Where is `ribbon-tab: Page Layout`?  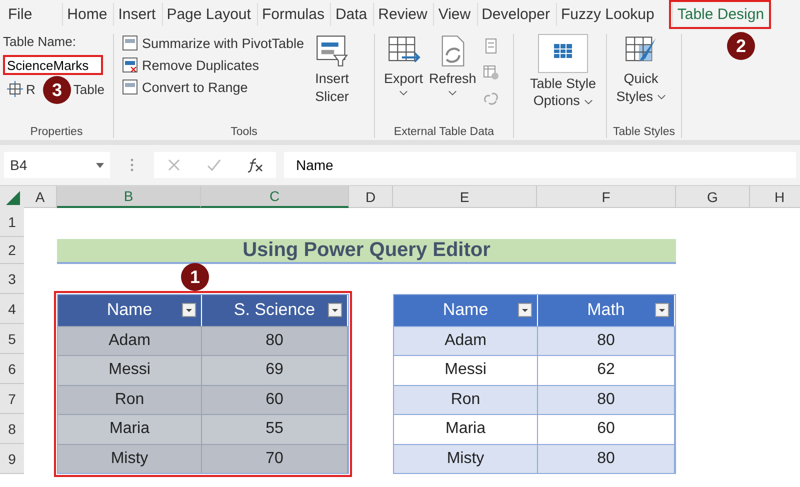
ribbon-tab: Page Layout is located at coordinates (208, 14).